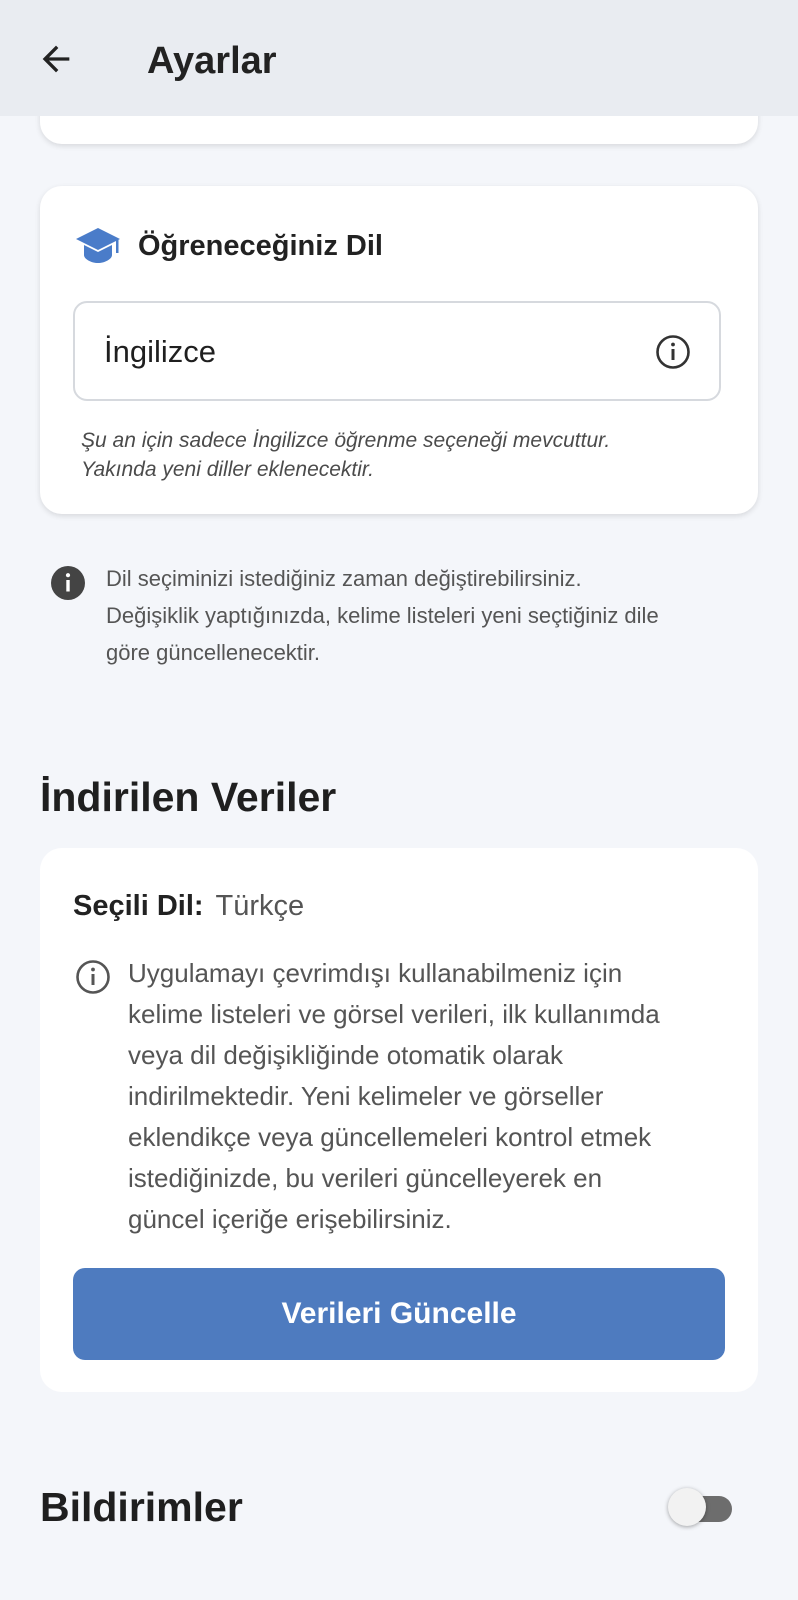 This screenshot has height=1600, width=798. What do you see at coordinates (160, 351) in the screenshot?
I see `learning-language-value: İngilizce` at bounding box center [160, 351].